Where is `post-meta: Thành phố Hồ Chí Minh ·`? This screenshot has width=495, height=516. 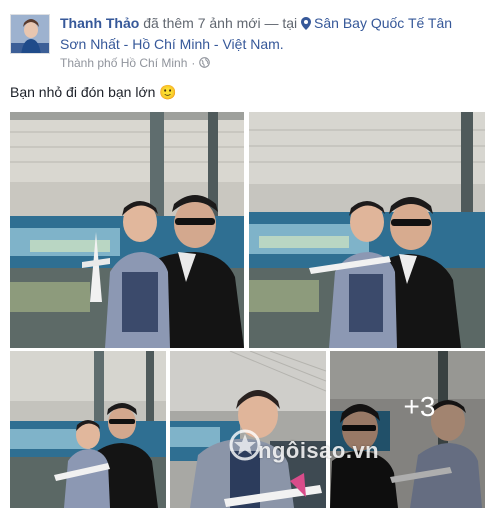 post-meta: Thành phố Hồ Chí Minh · is located at coordinates (135, 63).